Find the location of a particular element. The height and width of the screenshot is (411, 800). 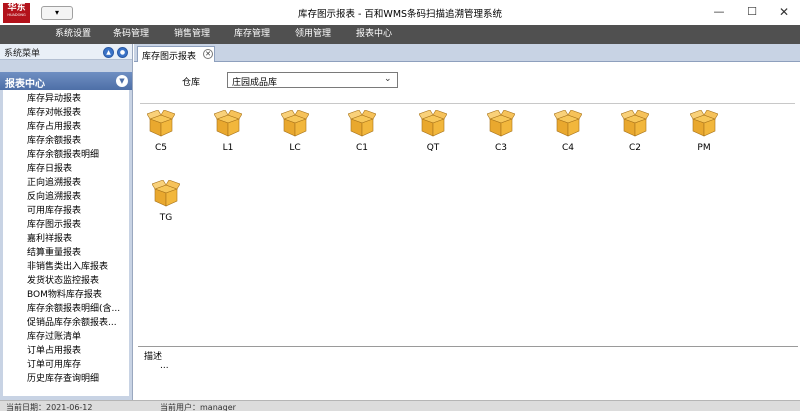

maximize-button: ☐ is located at coordinates (752, 12).